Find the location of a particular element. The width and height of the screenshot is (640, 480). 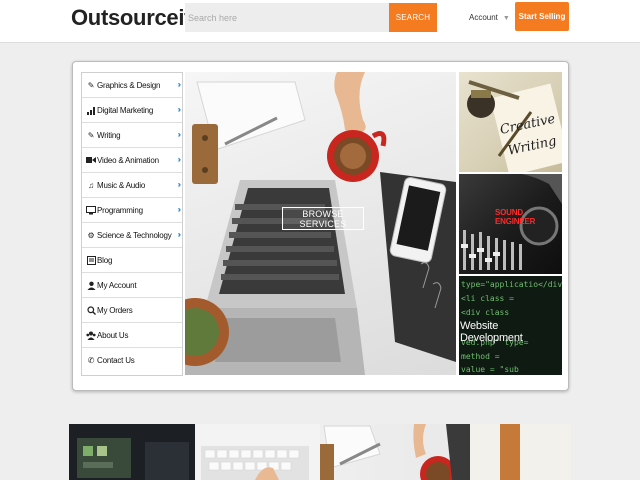

browse-services-button: BROWSE SERVICES is located at coordinates (323, 218).